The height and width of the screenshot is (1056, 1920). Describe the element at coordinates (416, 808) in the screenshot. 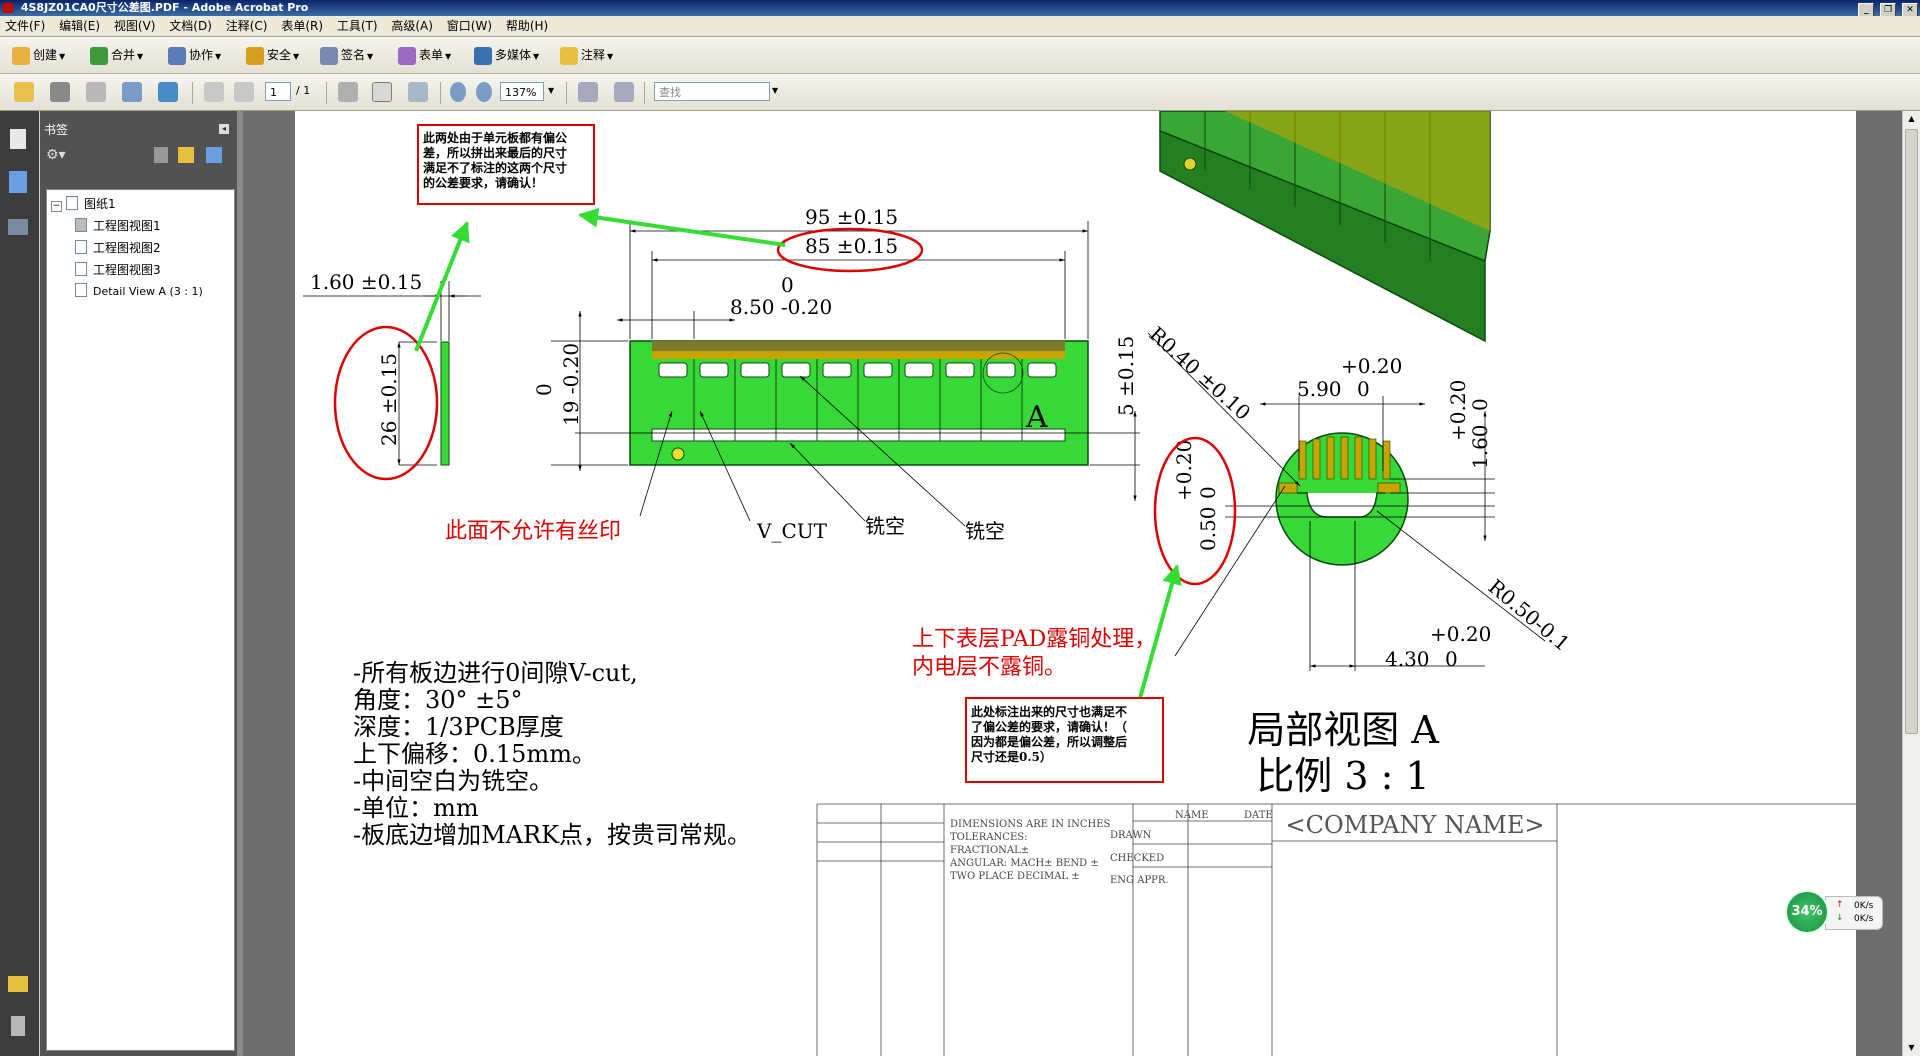

I see `note-line-6: -单位：mm` at that location.